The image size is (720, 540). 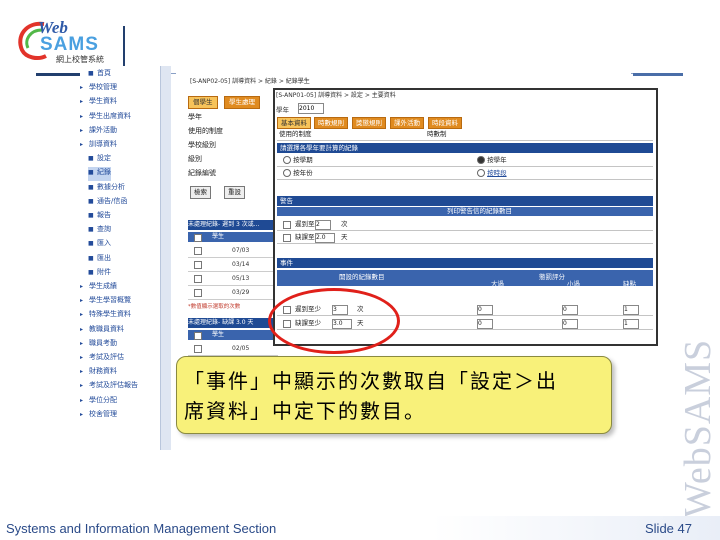 What do you see at coordinates (99, 231) in the screenshot?
I see `sidebar-item: ■ 查詢` at bounding box center [99, 231].